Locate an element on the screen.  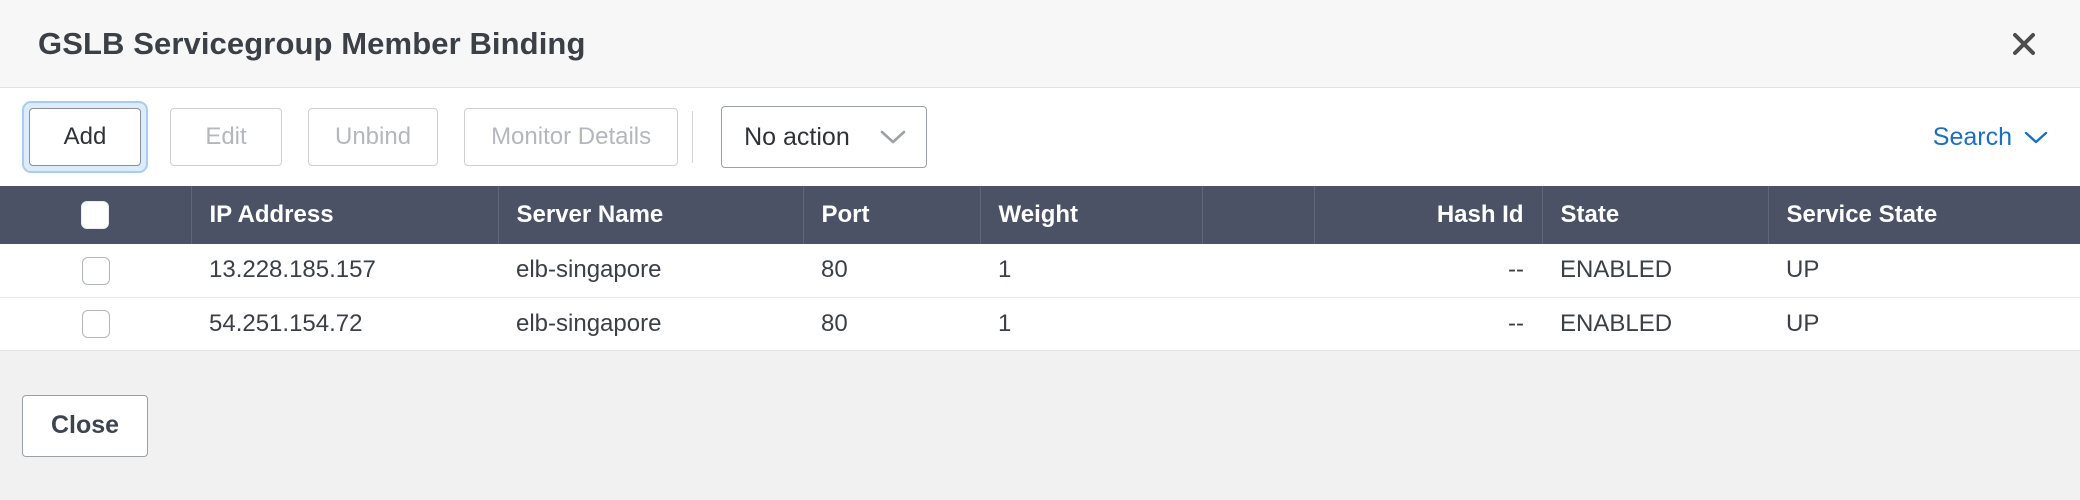
unbind-button: Unbind is located at coordinates (373, 137).